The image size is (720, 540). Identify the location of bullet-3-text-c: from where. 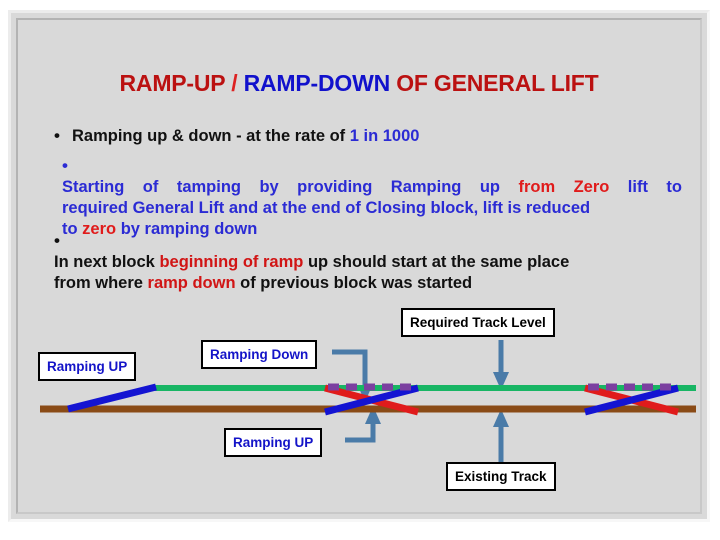
(101, 283).